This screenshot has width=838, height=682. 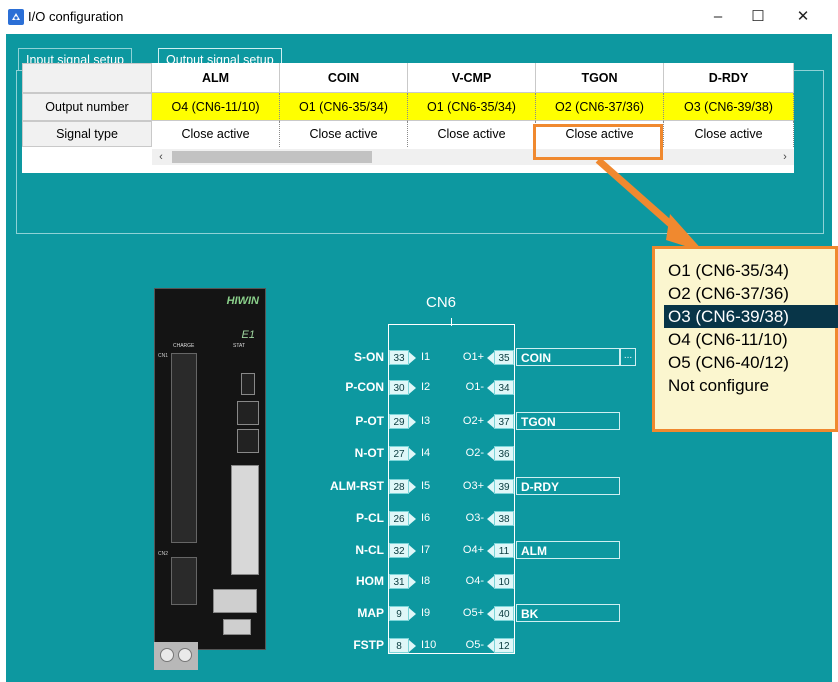 What do you see at coordinates (500, 486) in the screenshot?
I see `output-pin-39: 39` at bounding box center [500, 486].